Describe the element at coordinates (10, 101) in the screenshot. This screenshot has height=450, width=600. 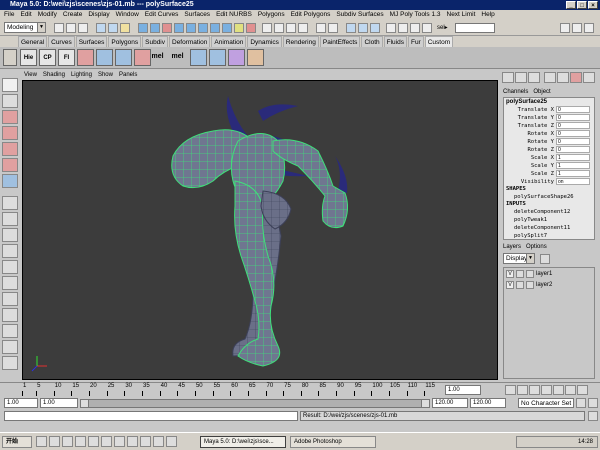
I see `lasso-tool-icon` at that location.